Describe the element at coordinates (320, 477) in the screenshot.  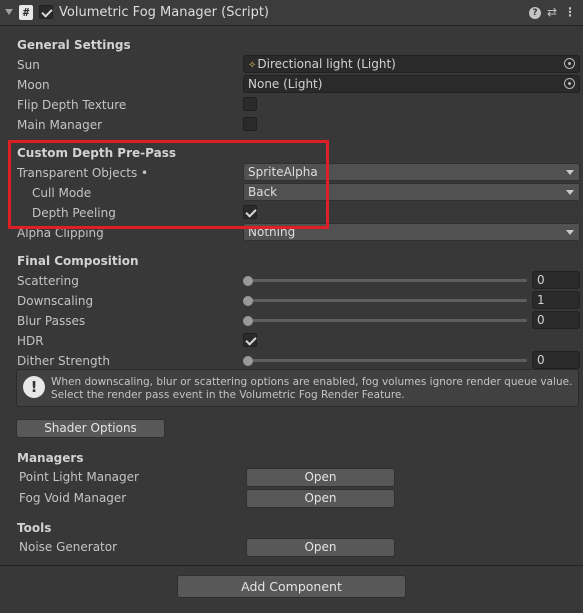
I see `point-light-manager-open-button: Open` at that location.